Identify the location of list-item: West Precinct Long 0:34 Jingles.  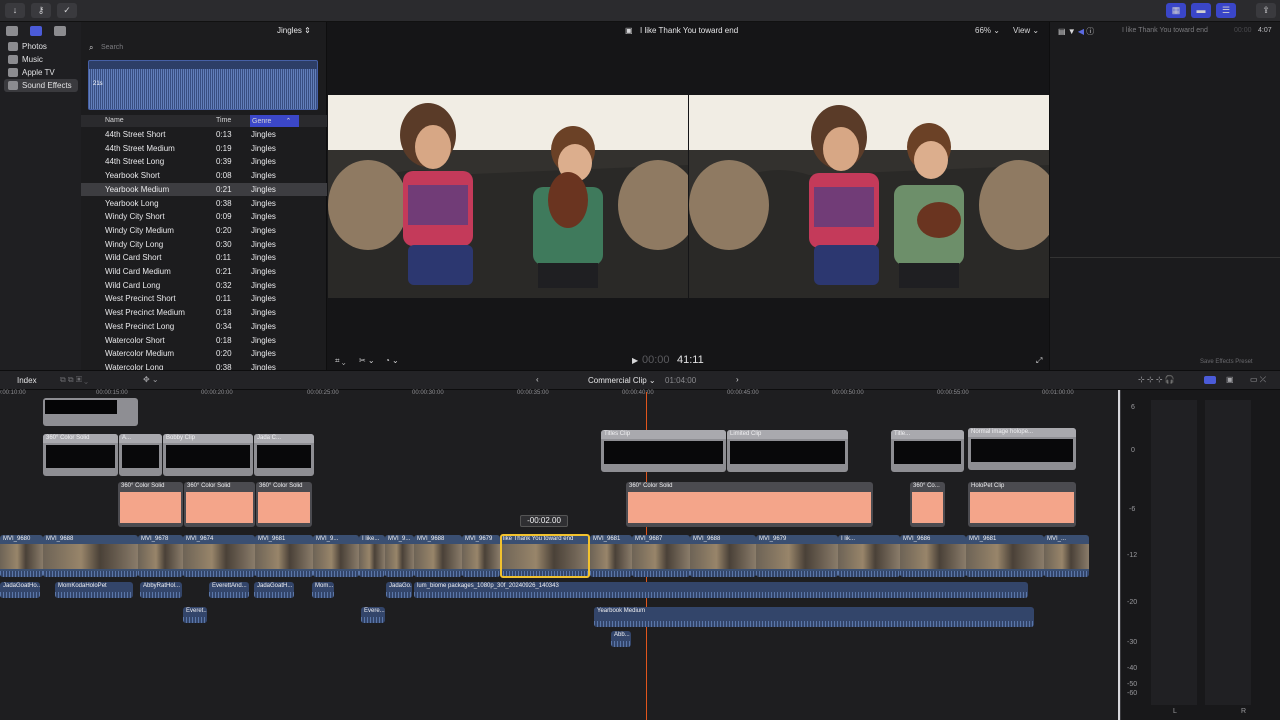
(204, 327).